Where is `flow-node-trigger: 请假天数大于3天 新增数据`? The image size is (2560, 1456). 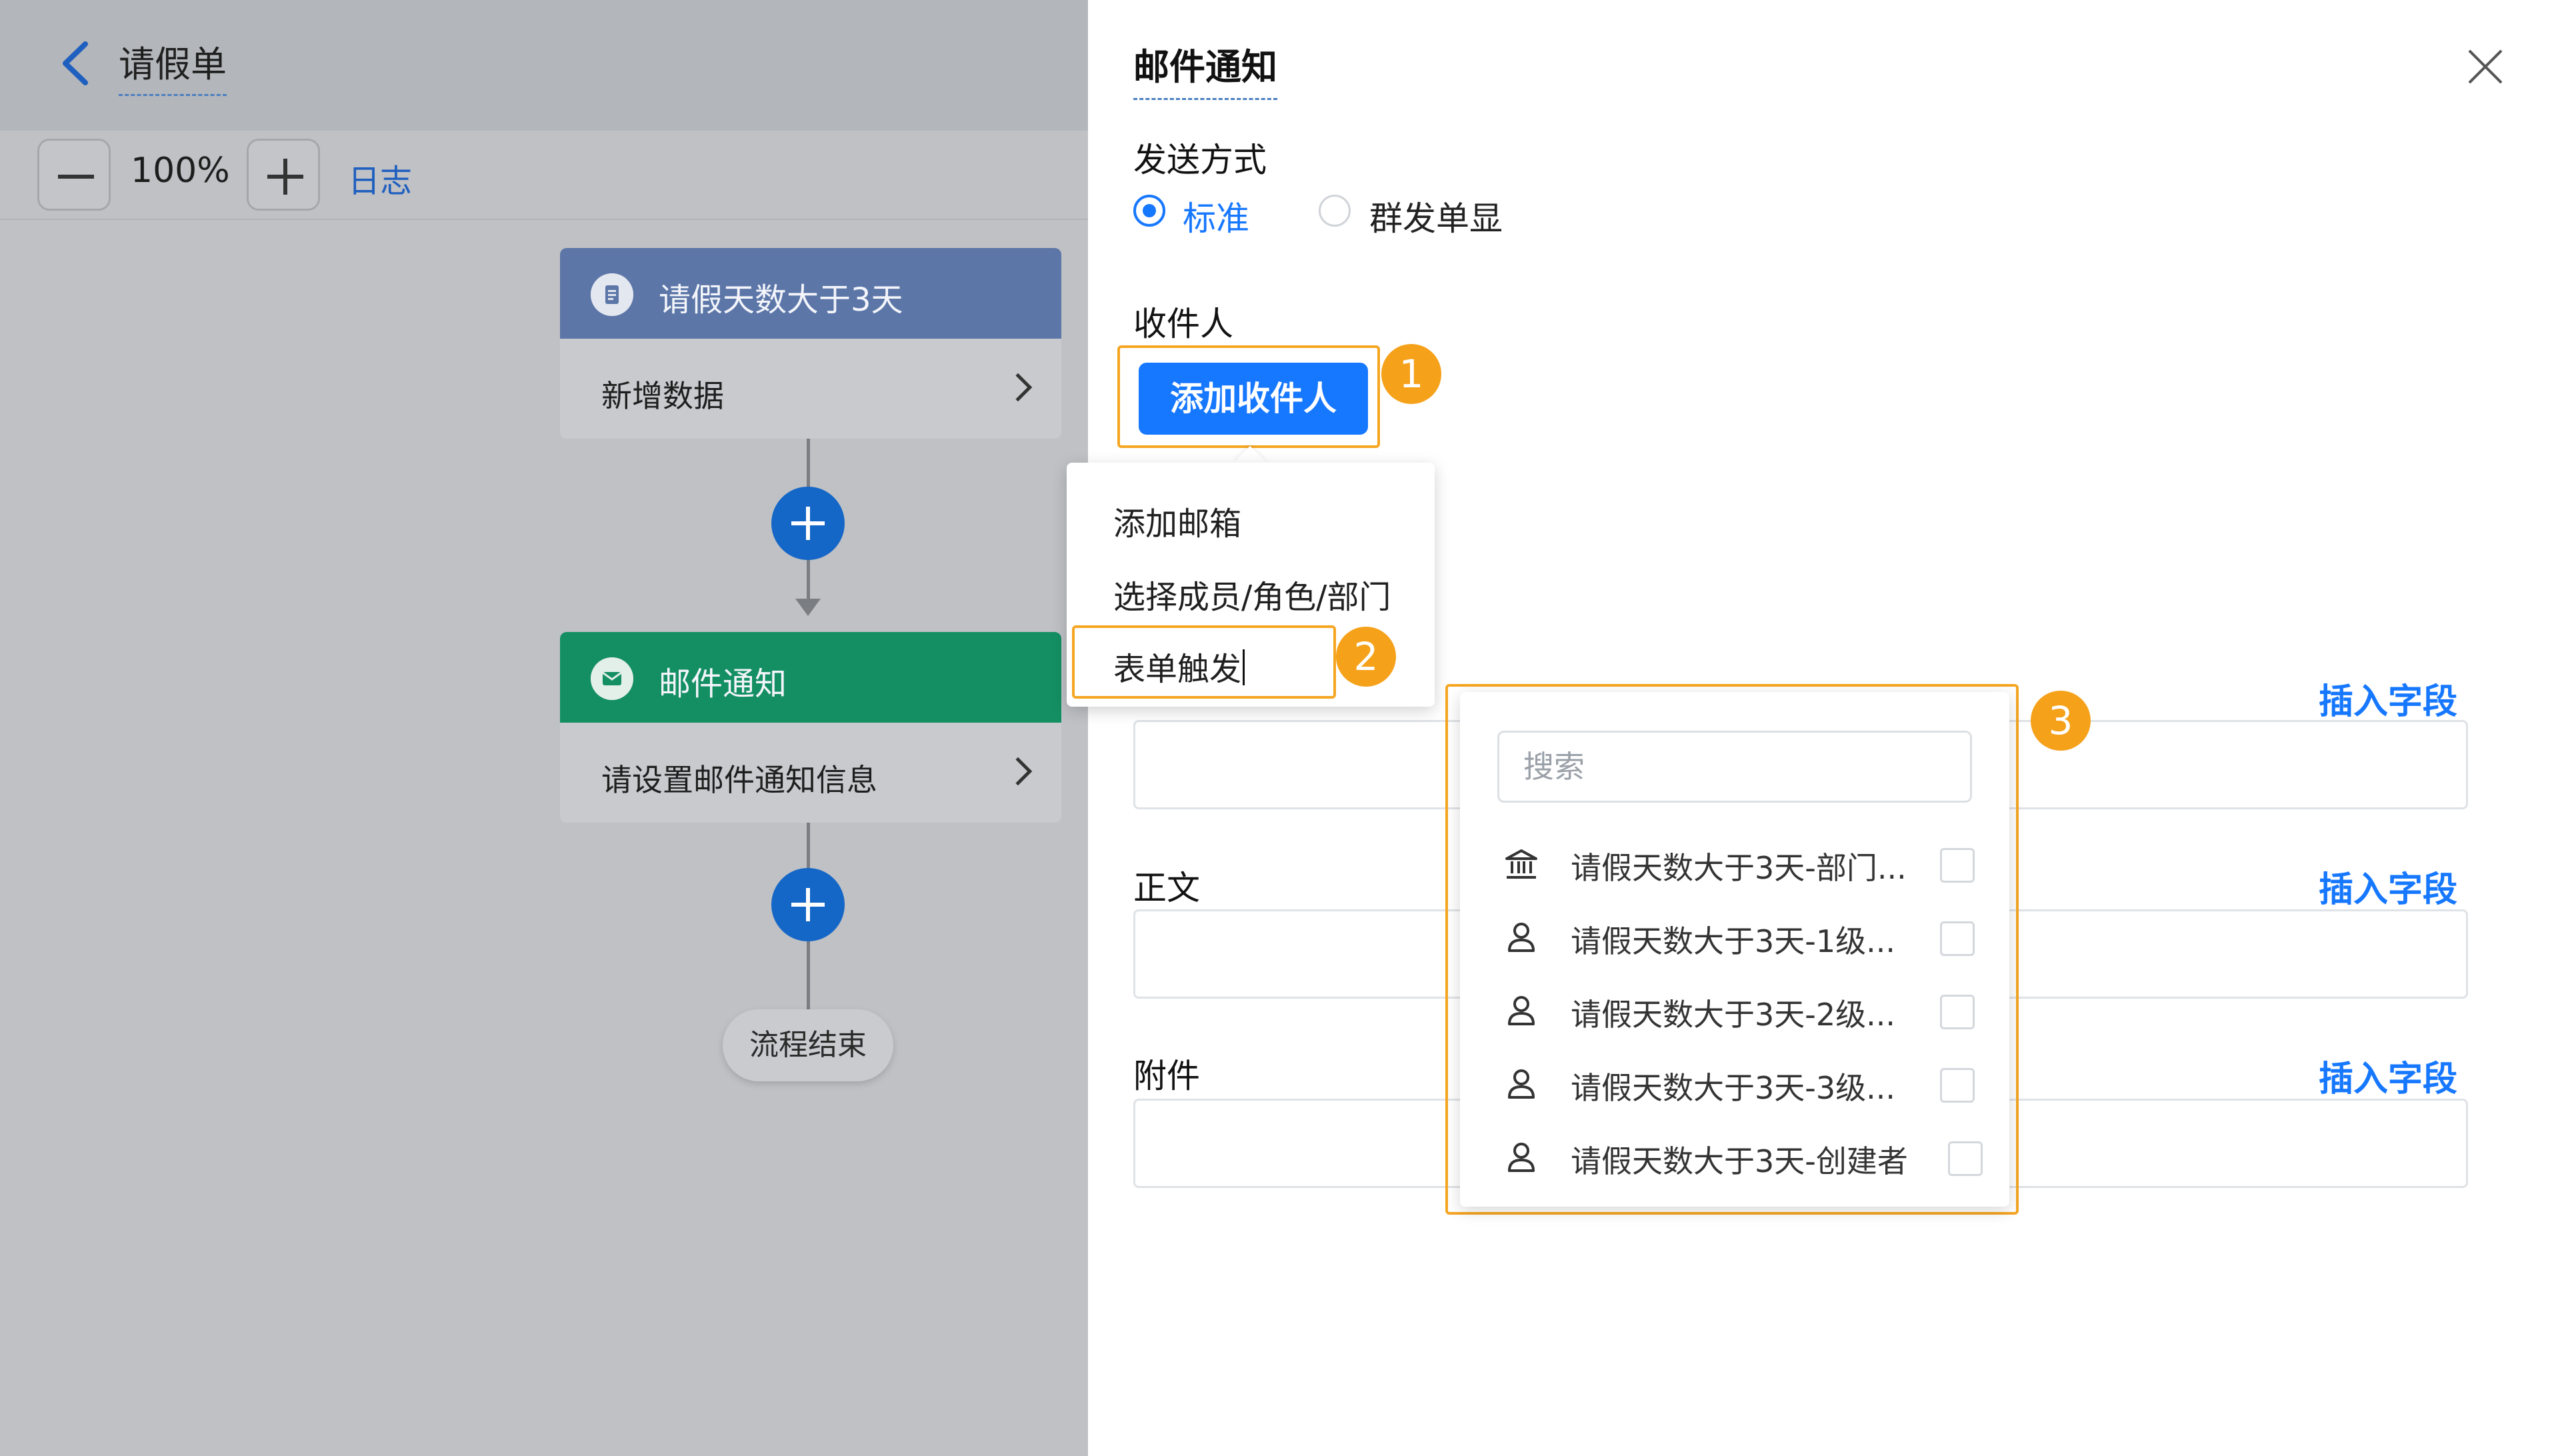 flow-node-trigger: 请假天数大于3天 新增数据 is located at coordinates (810, 343).